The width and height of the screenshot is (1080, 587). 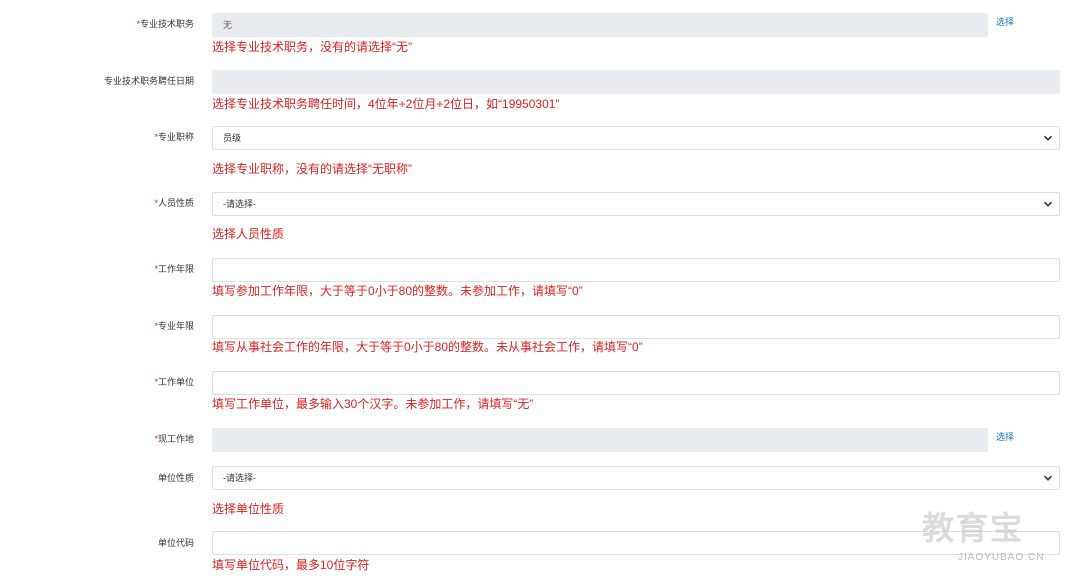 I want to click on employer-code-hint: 填写单位代码，最多10位字符, so click(x=290, y=565).